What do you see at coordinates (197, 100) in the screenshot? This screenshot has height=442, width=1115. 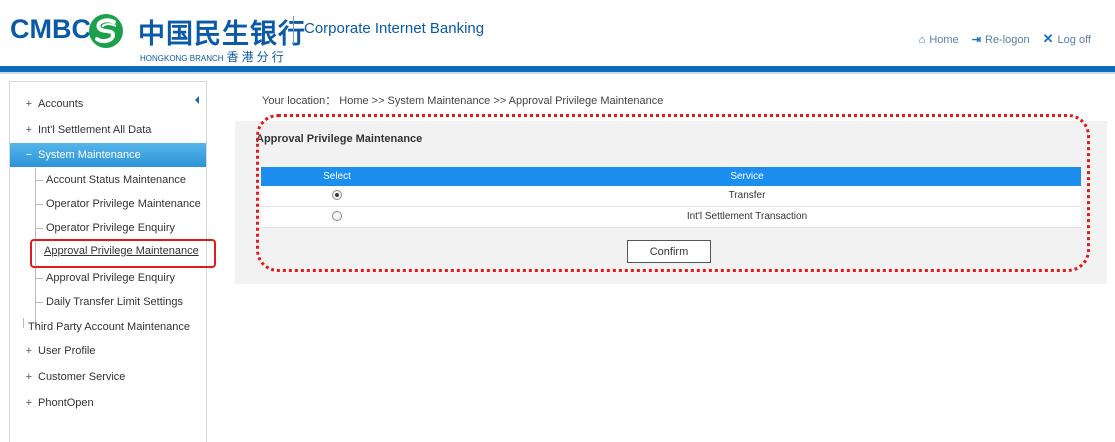 I see `sidebar-collapse-arrow-icon` at bounding box center [197, 100].